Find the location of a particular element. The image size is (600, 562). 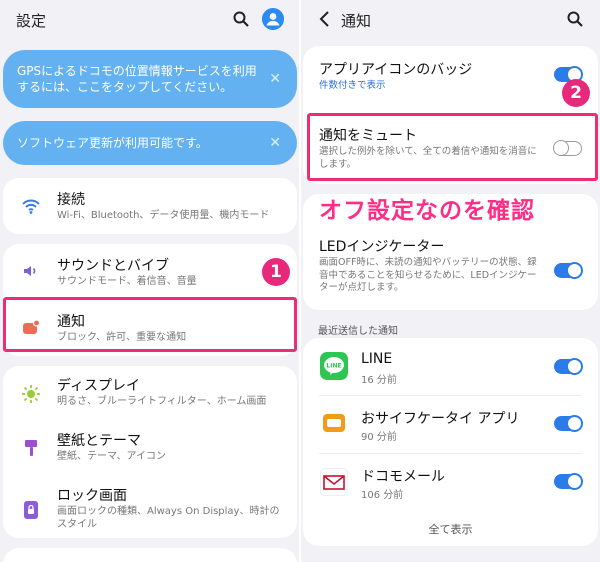

app-row-osaifu: おサイフケータイ アプリ 90 分前 is located at coordinates (450, 424).